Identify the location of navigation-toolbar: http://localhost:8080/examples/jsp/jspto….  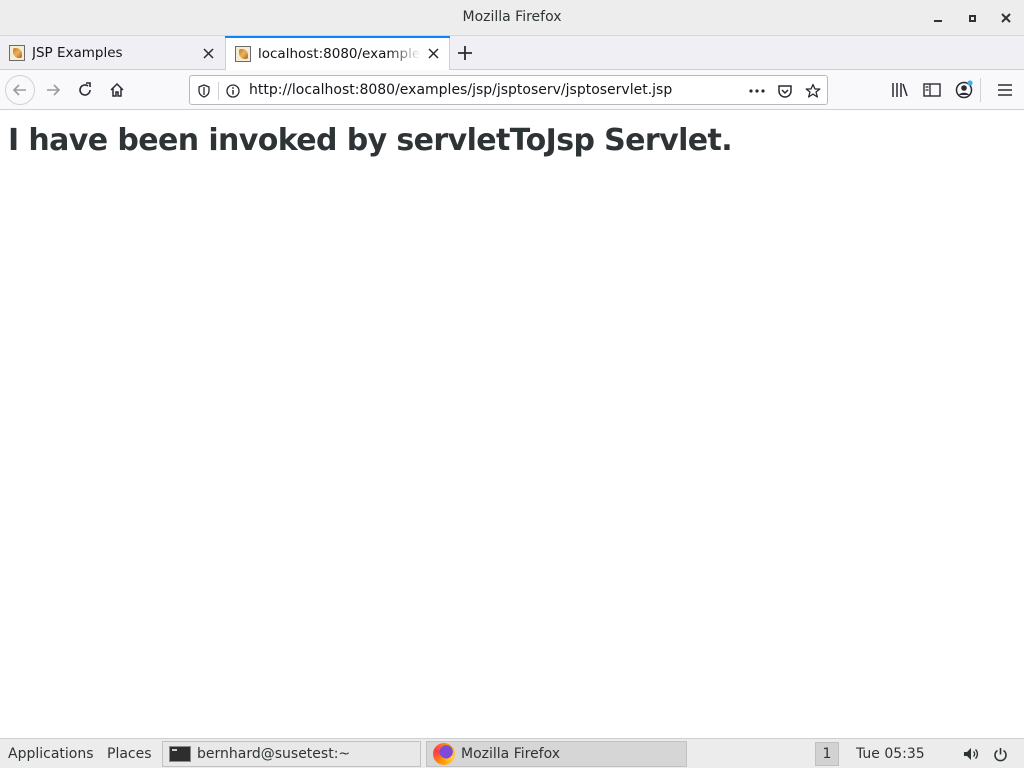
(512, 90).